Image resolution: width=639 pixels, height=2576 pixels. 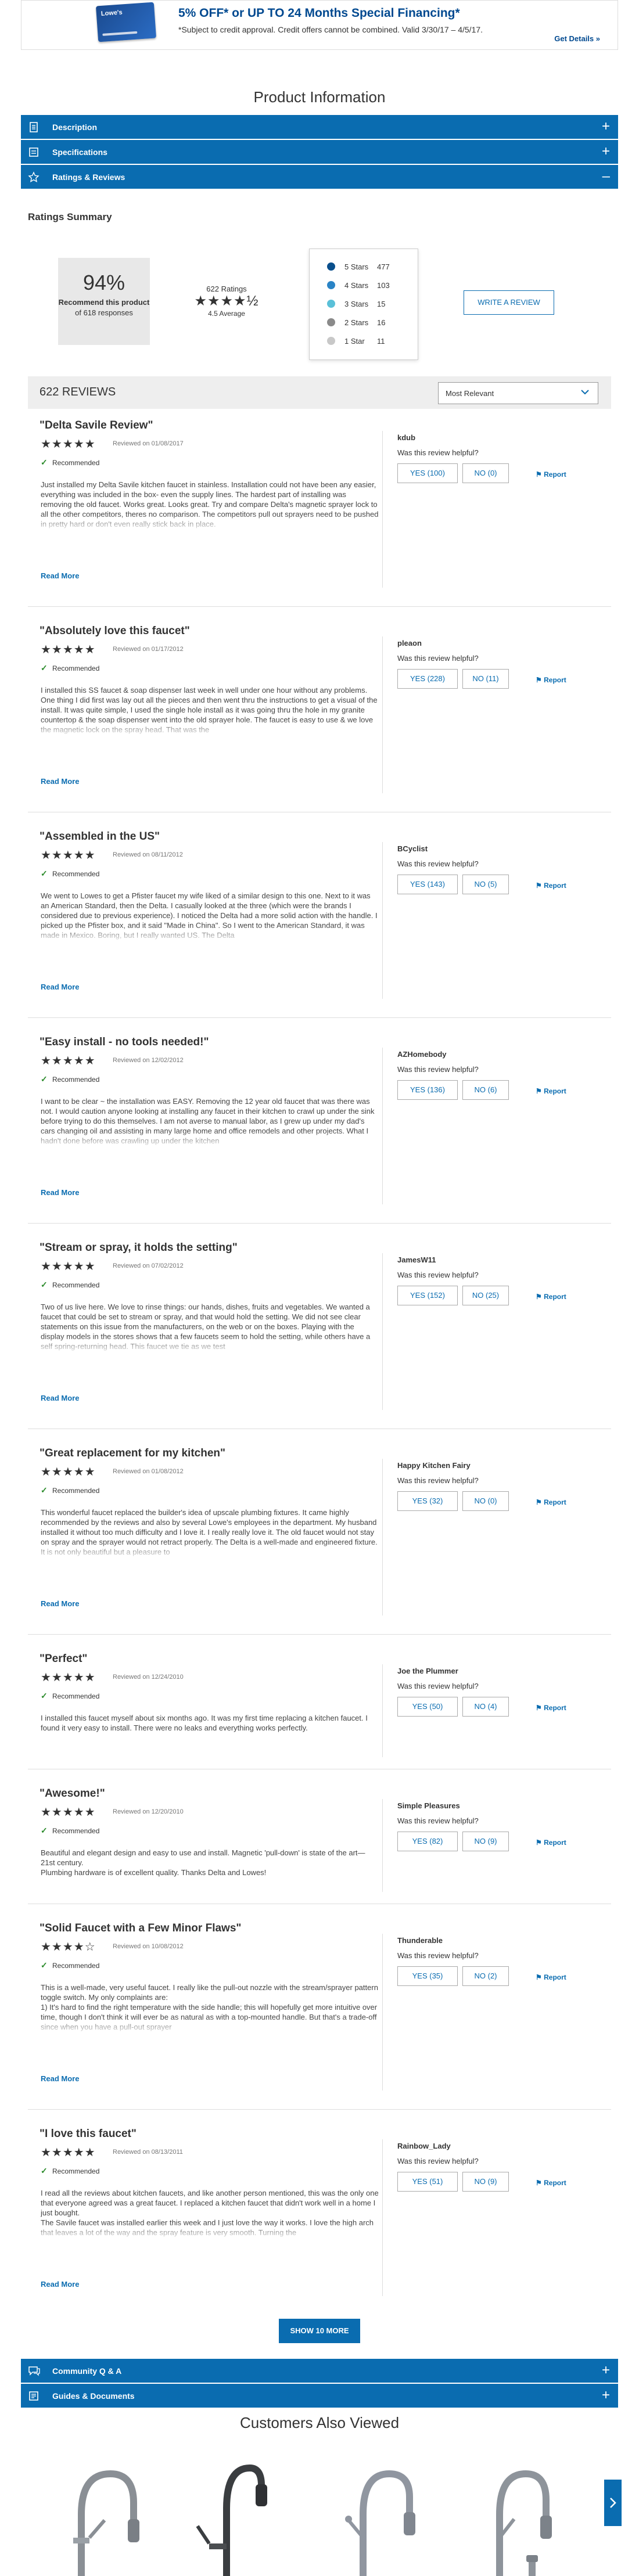 What do you see at coordinates (319, 606) in the screenshot?
I see `review-separator` at bounding box center [319, 606].